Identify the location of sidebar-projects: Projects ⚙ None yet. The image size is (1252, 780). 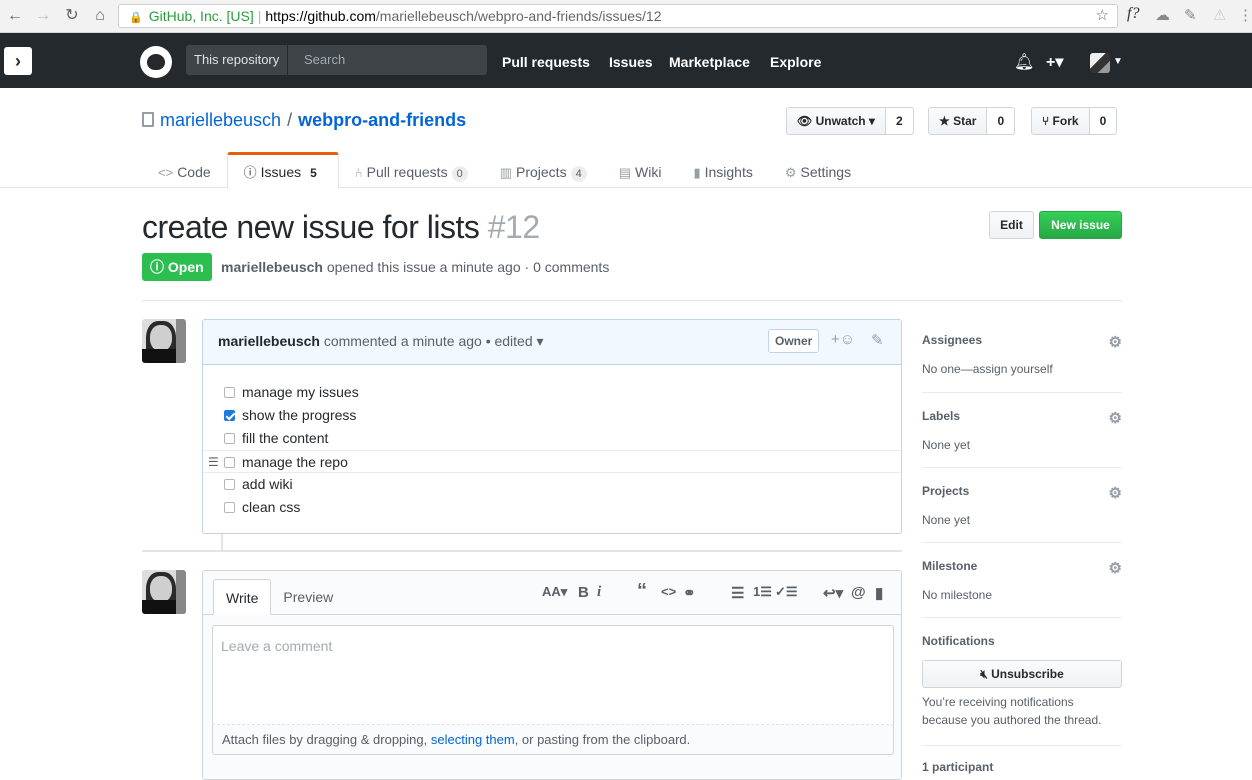
(1022, 505).